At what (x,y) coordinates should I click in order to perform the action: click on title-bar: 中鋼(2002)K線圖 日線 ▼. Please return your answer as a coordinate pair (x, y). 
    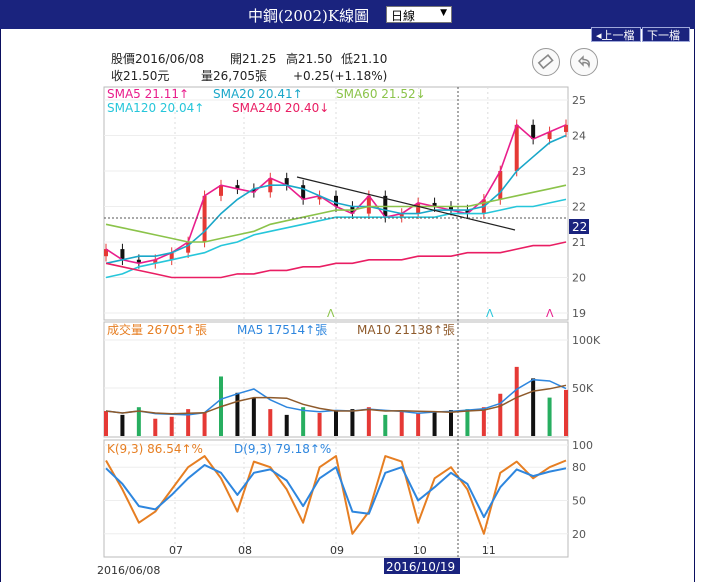
    Looking at the image, I should click on (347, 14).